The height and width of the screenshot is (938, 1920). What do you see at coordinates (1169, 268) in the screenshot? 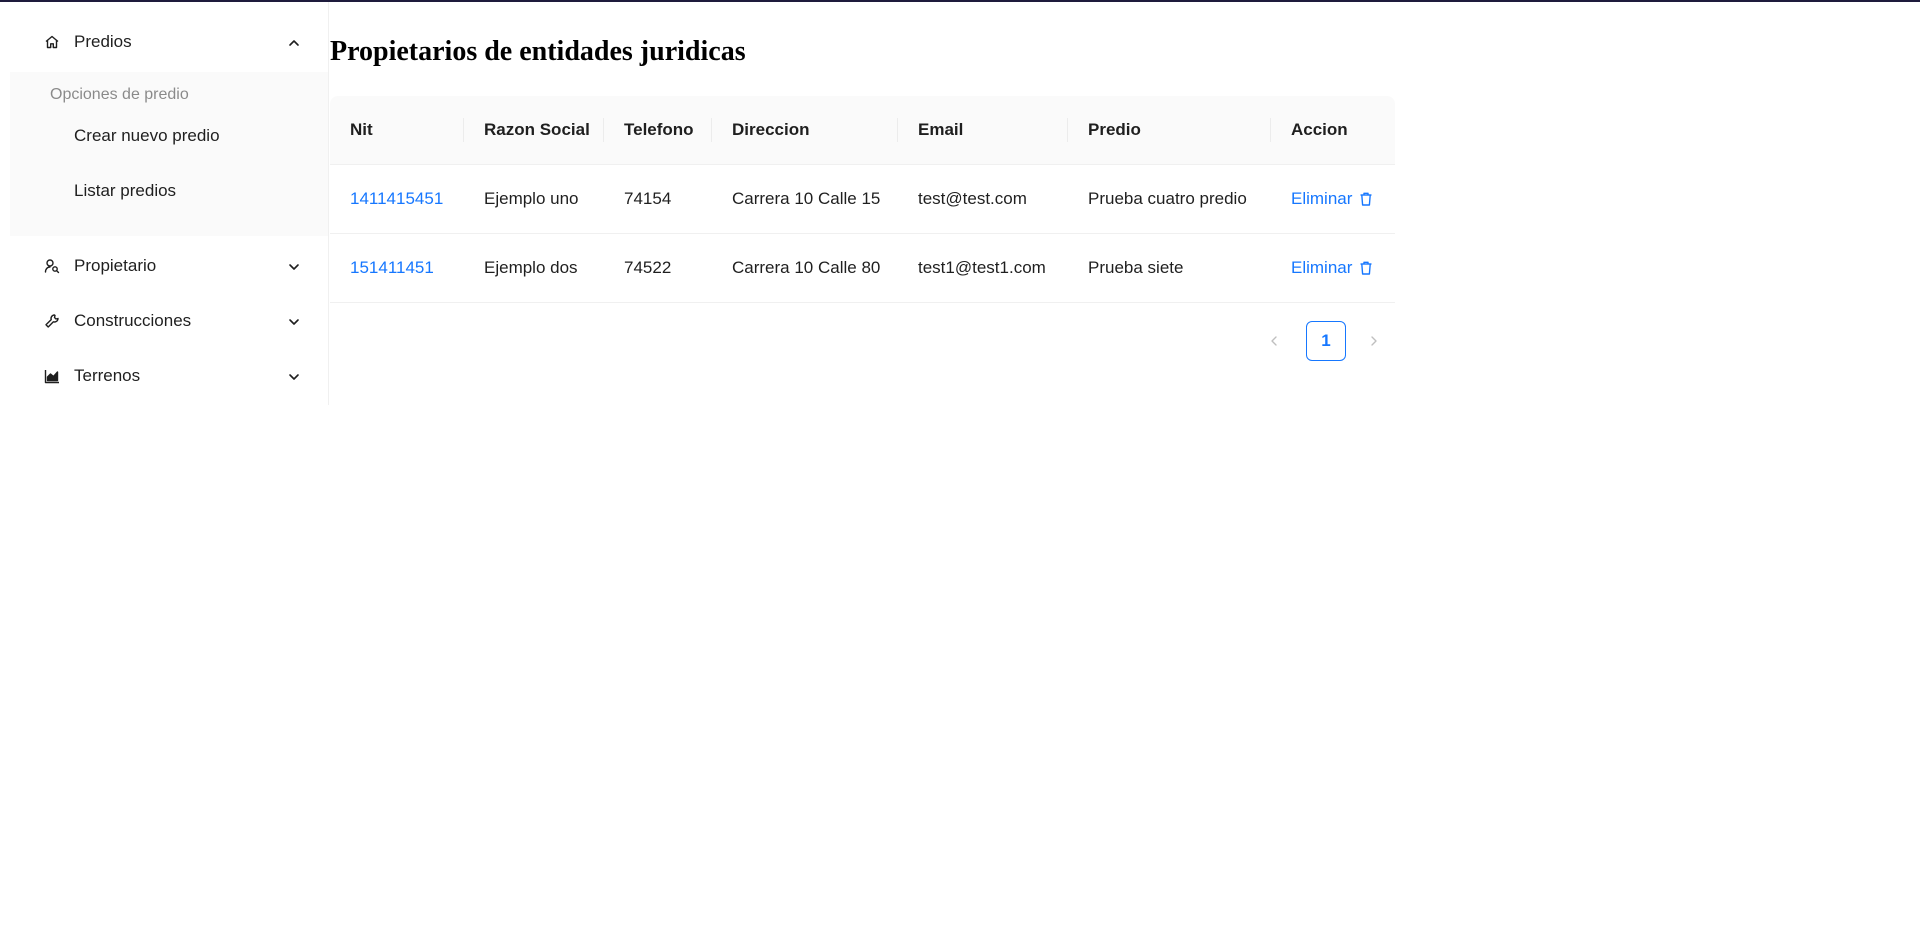
I see `cell-predio: Prueba siete` at bounding box center [1169, 268].